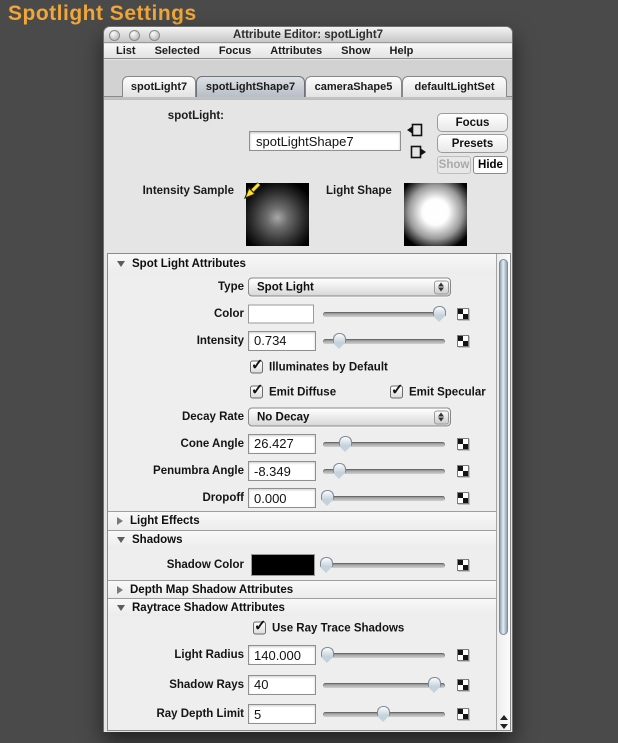  What do you see at coordinates (235, 51) in the screenshot?
I see `menu-focus: Focus` at bounding box center [235, 51].